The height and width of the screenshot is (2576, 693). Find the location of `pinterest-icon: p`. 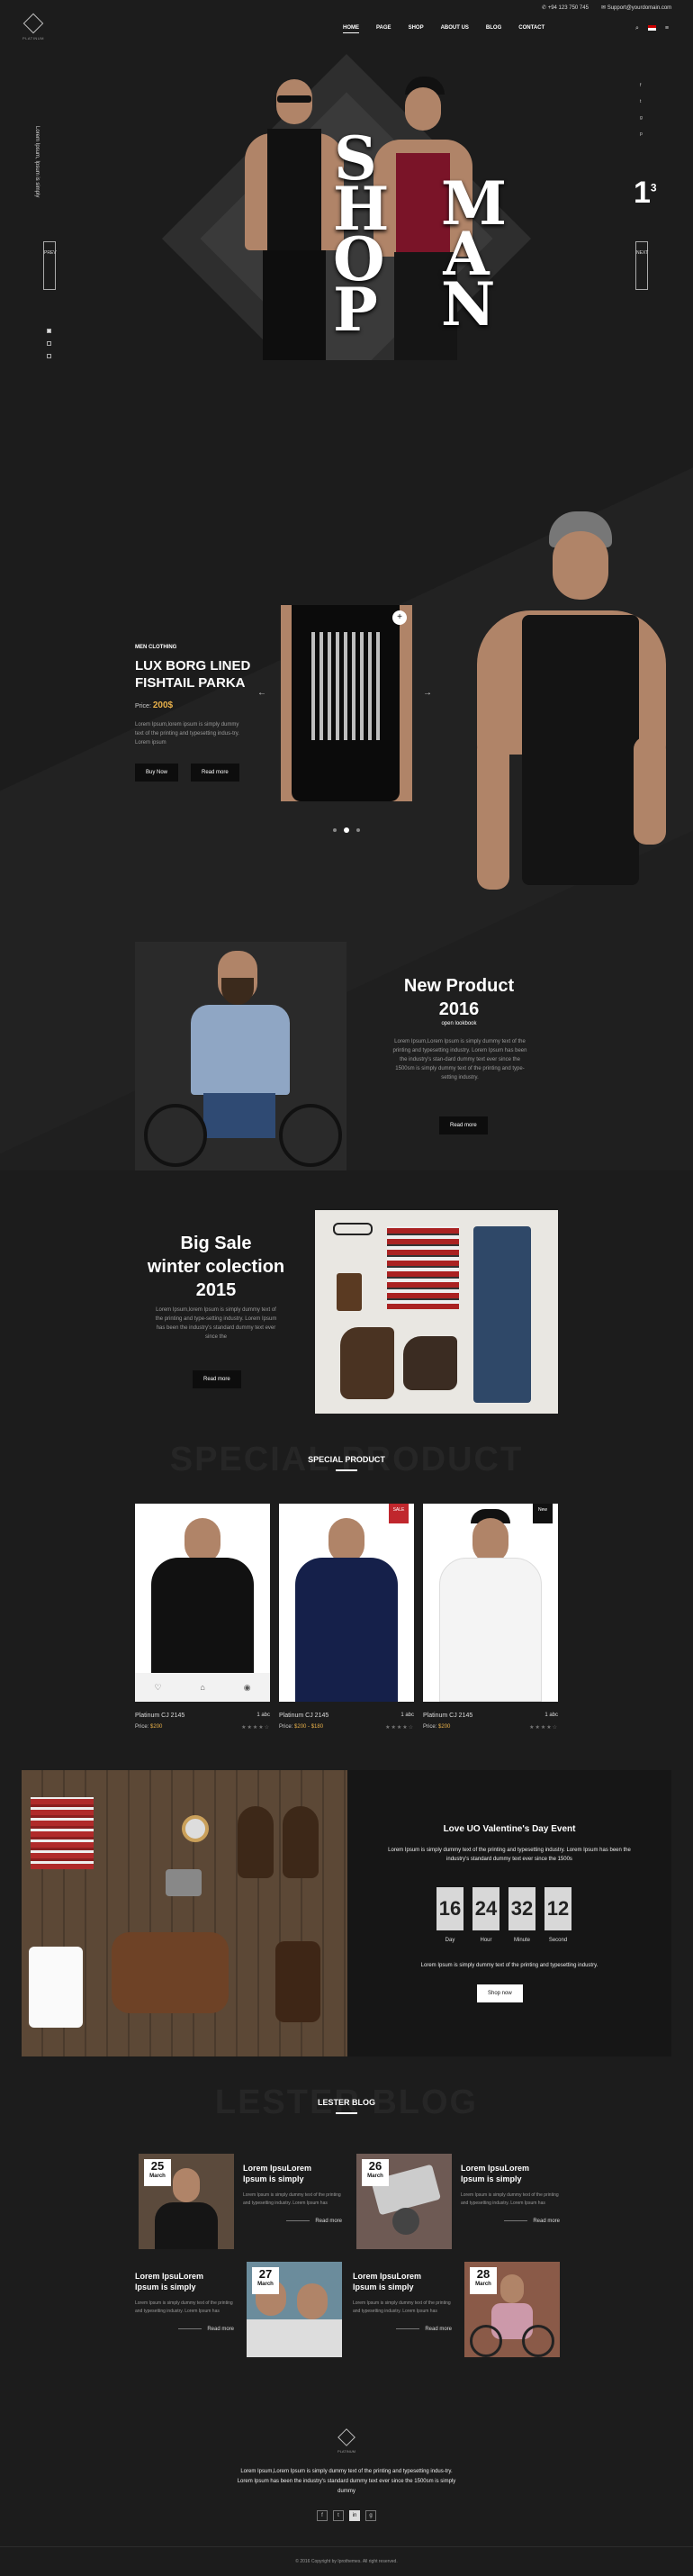

pinterest-icon: p is located at coordinates (642, 134).